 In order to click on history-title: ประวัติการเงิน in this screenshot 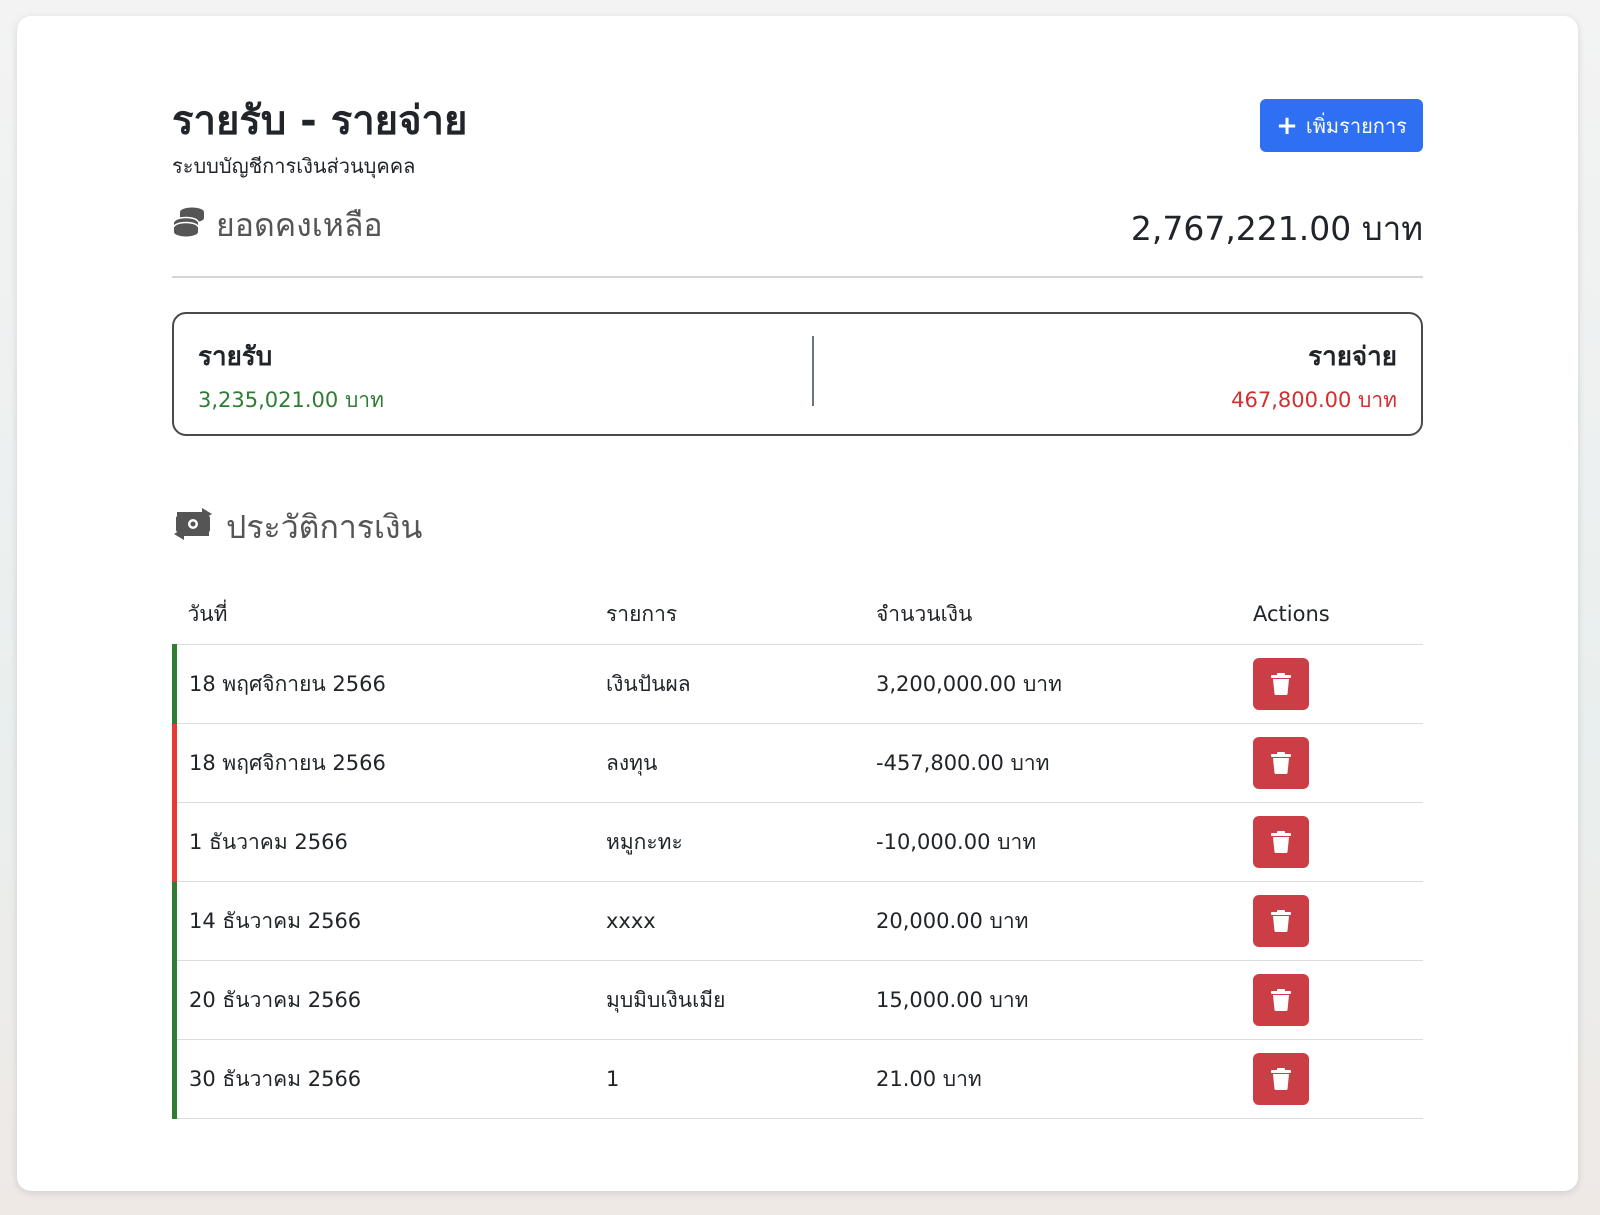, I will do `click(324, 527)`.